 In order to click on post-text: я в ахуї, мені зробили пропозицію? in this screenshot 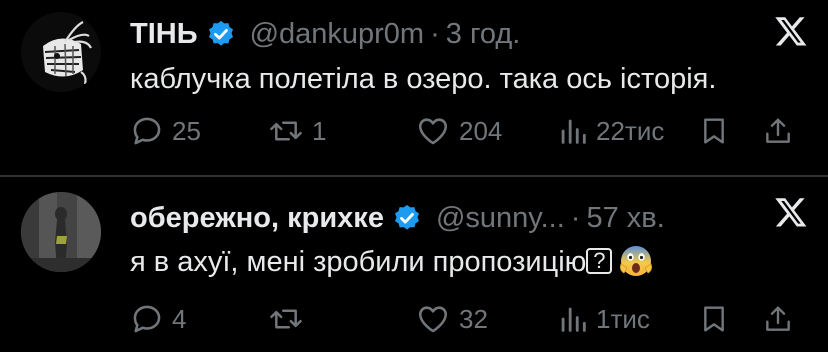, I will do `click(392, 262)`.